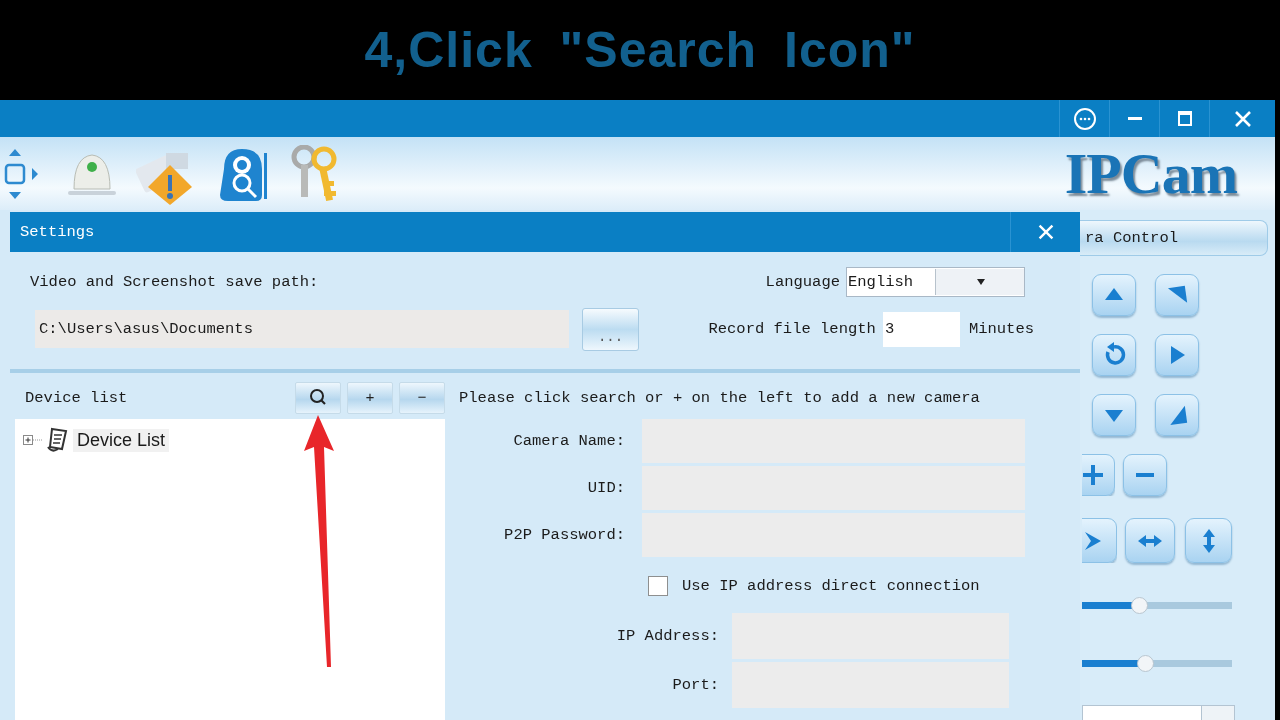 This screenshot has width=1280, height=720. I want to click on field-label: Port:, so click(695, 684).